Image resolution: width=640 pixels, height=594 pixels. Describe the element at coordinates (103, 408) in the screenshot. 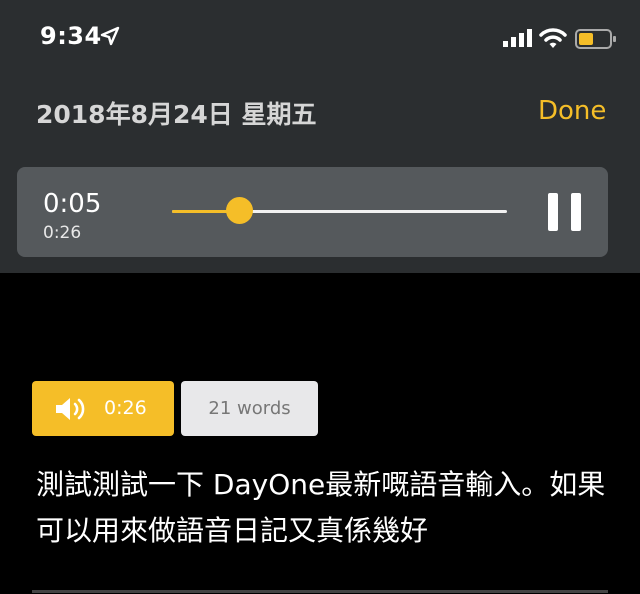

I see `audio-attachment-button: 0:26` at that location.